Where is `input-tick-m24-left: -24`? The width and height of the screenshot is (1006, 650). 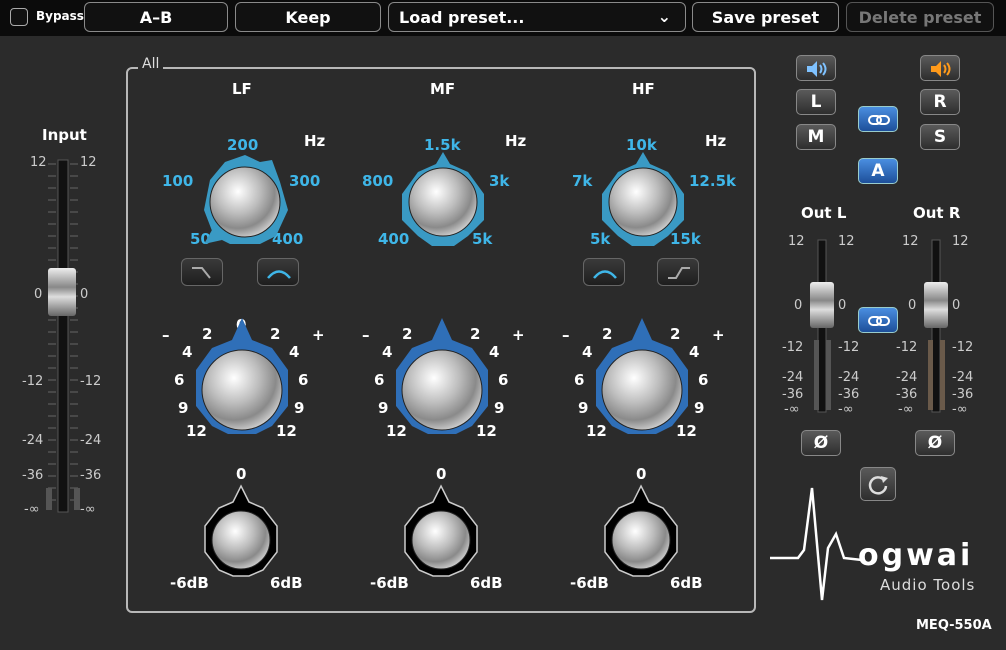
input-tick-m24-left: -24 is located at coordinates (33, 440).